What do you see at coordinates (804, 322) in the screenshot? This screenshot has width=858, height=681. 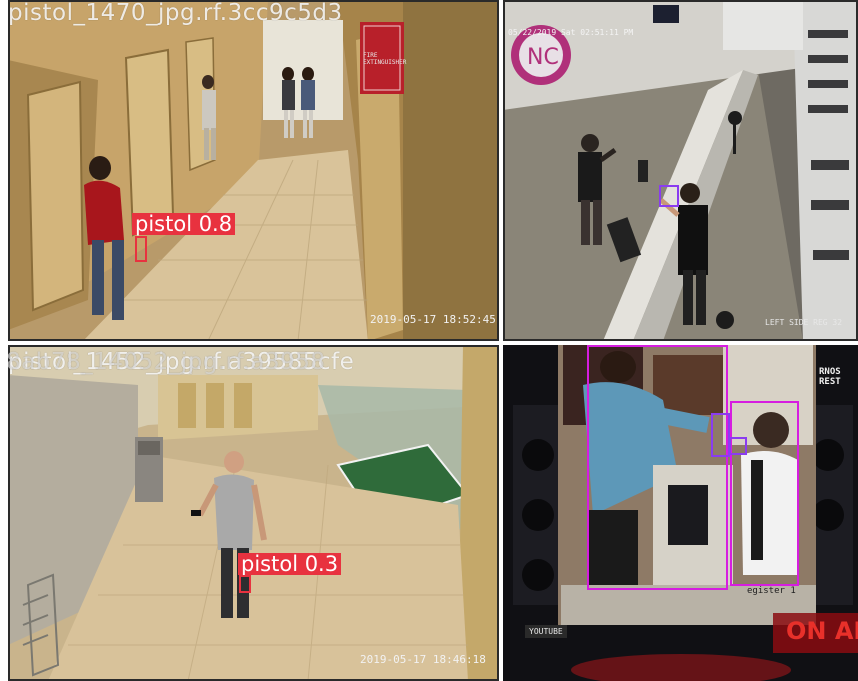 I see `corner-text: LEFT SIDE REG 32` at bounding box center [804, 322].